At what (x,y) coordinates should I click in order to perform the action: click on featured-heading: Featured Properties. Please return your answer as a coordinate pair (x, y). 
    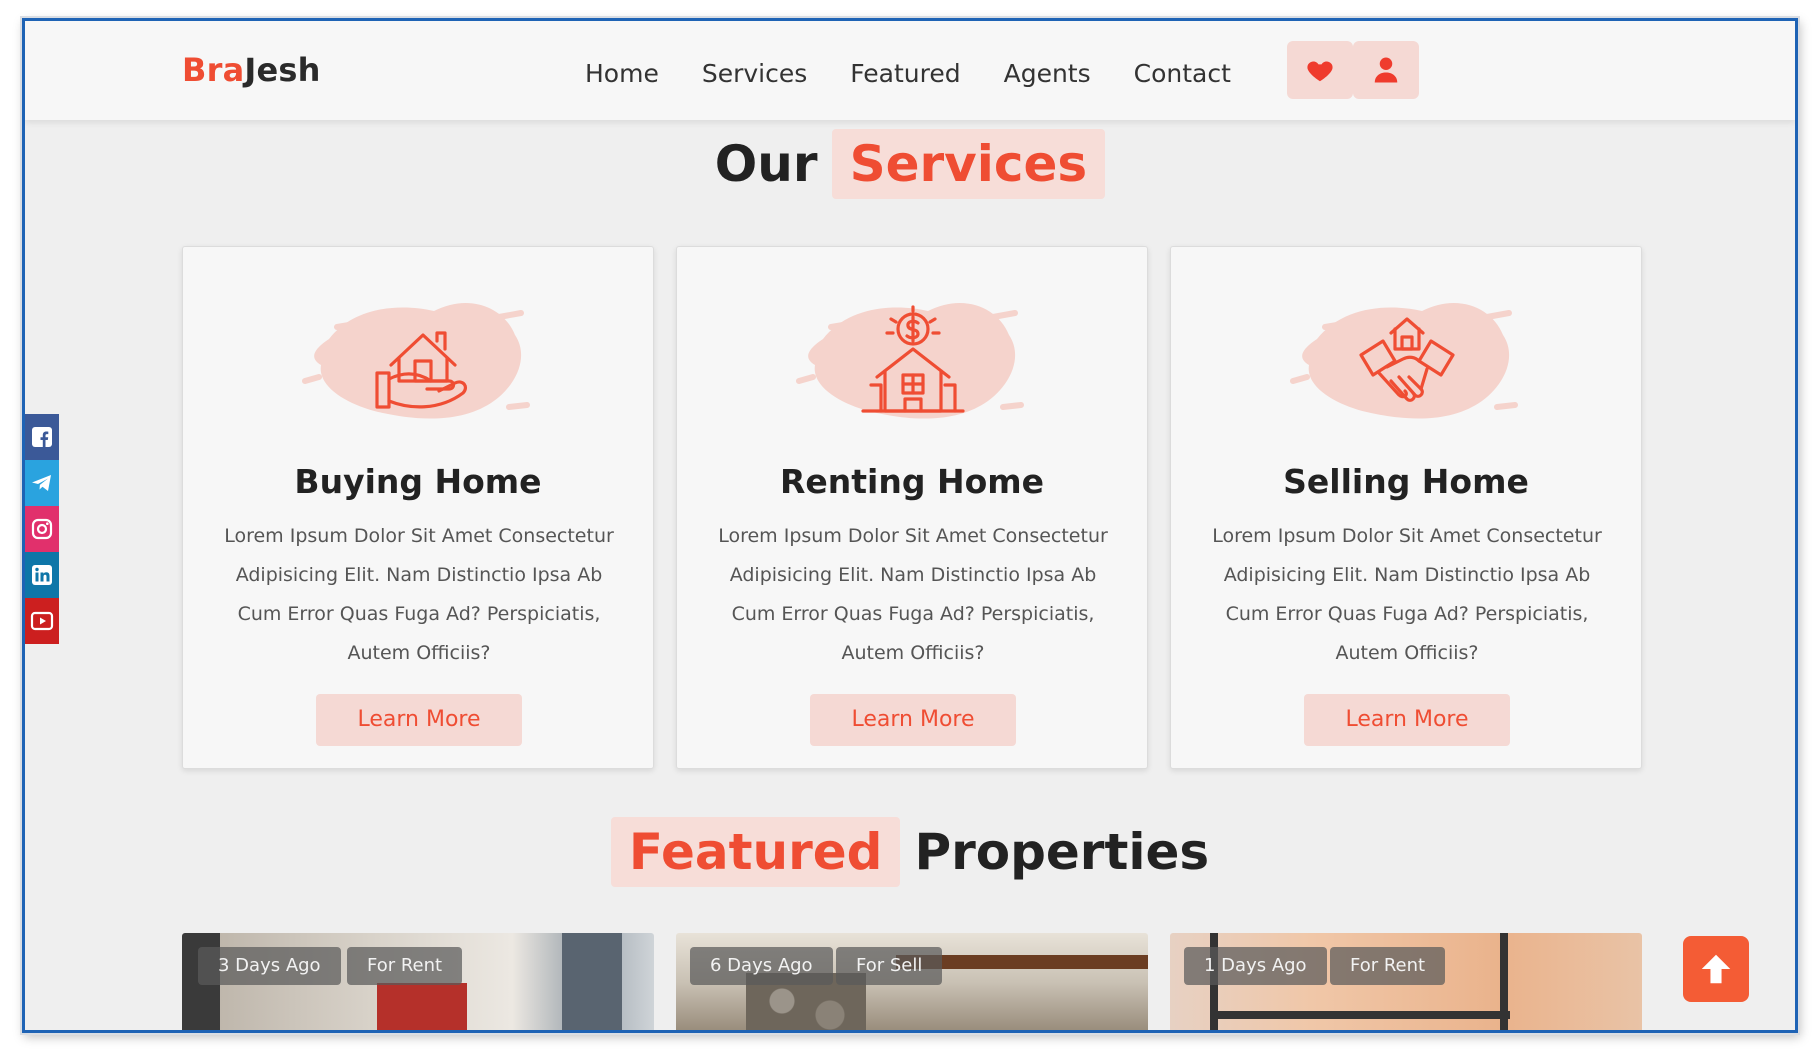
    Looking at the image, I should click on (910, 852).